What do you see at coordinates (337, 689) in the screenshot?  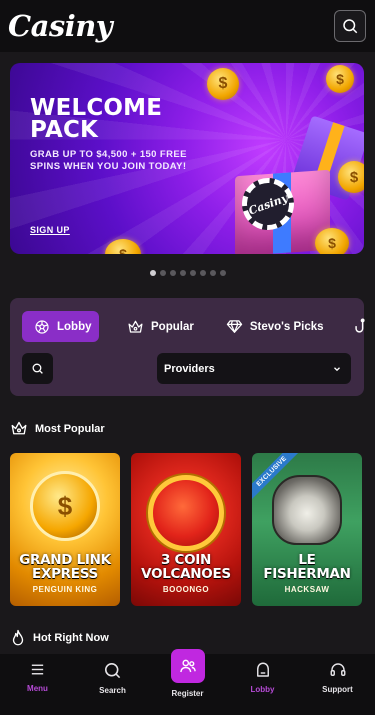 I see `nav-support-label: Support` at bounding box center [337, 689].